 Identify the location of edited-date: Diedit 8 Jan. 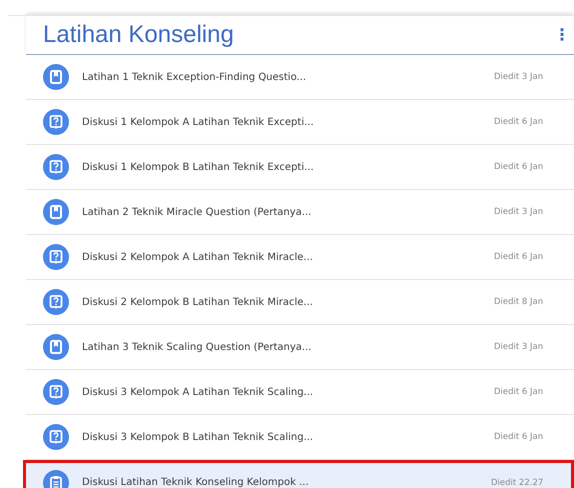
(519, 302).